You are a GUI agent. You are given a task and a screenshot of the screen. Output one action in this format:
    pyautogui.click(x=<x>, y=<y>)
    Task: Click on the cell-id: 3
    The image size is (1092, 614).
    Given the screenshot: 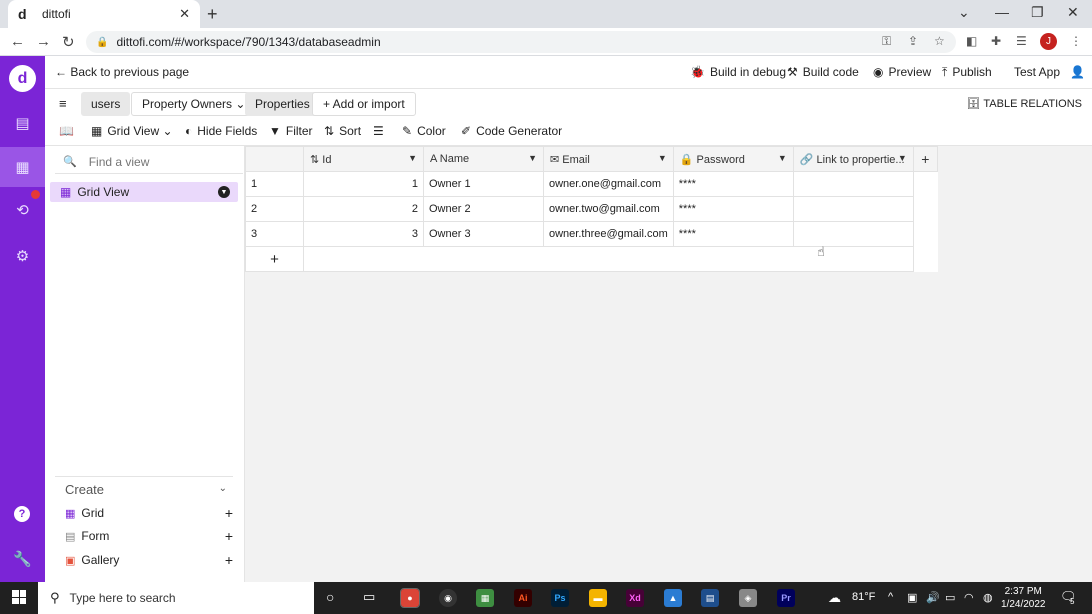 What is the action you would take?
    pyautogui.click(x=363, y=234)
    